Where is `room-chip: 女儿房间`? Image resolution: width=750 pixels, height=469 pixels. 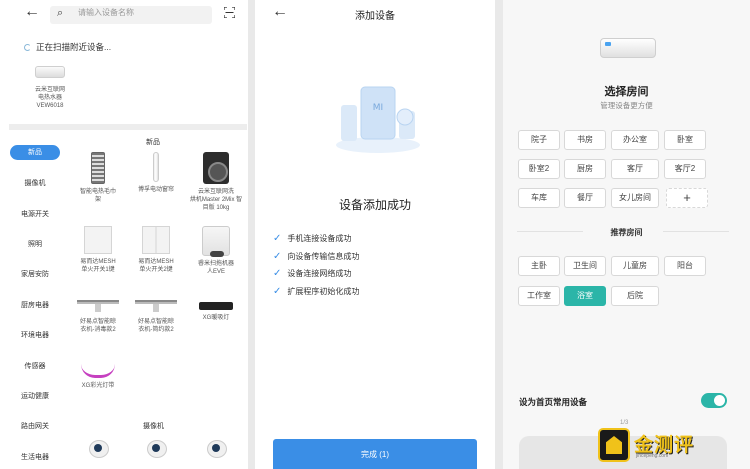
room-chip: 女儿房间 is located at coordinates (635, 198).